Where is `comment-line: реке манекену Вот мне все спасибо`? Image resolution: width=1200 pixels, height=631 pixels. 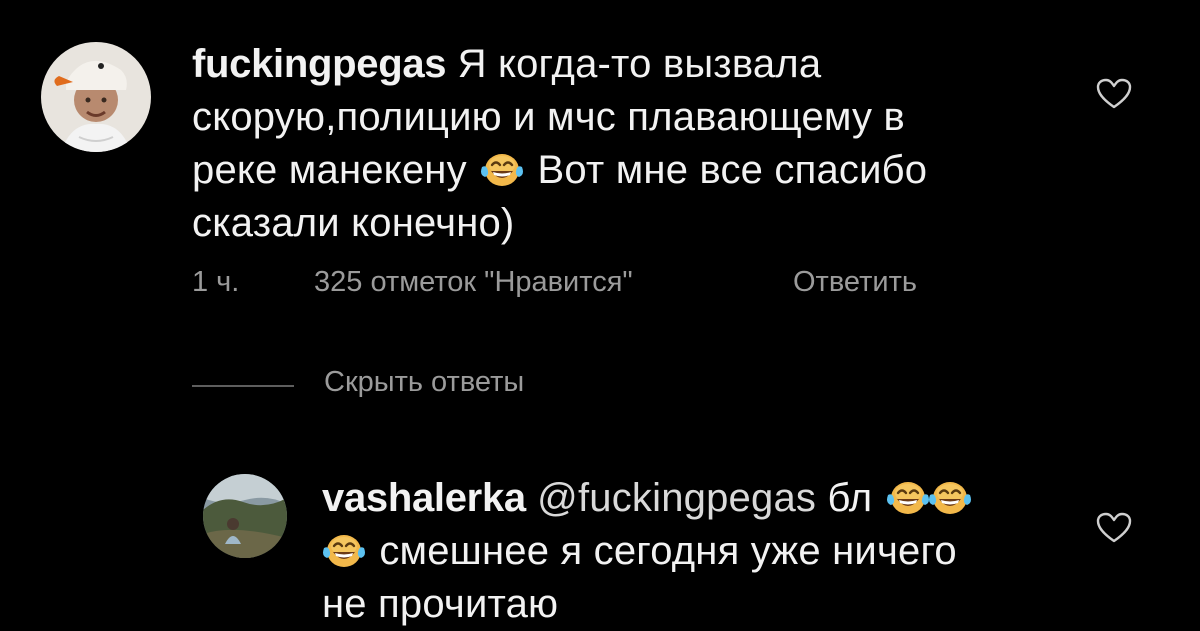
comment-line: реке манекену Вот мне все спасибо is located at coordinates (632, 170).